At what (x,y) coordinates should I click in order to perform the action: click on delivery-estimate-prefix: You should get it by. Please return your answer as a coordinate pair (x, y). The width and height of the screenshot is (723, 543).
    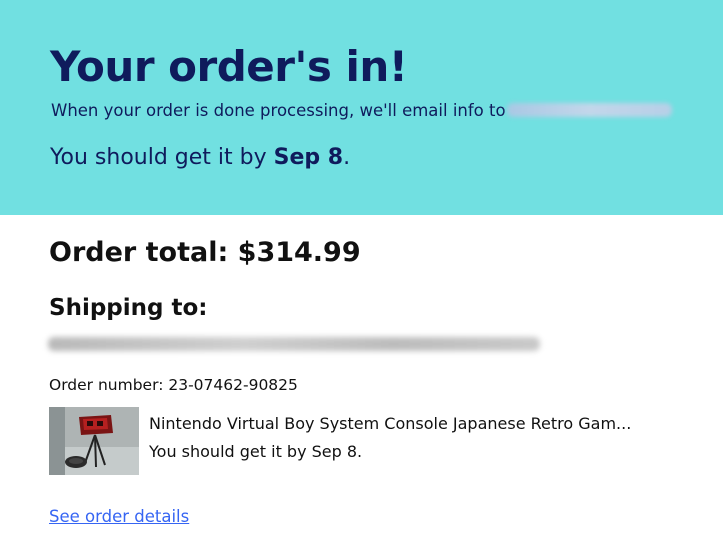
    Looking at the image, I should click on (162, 157).